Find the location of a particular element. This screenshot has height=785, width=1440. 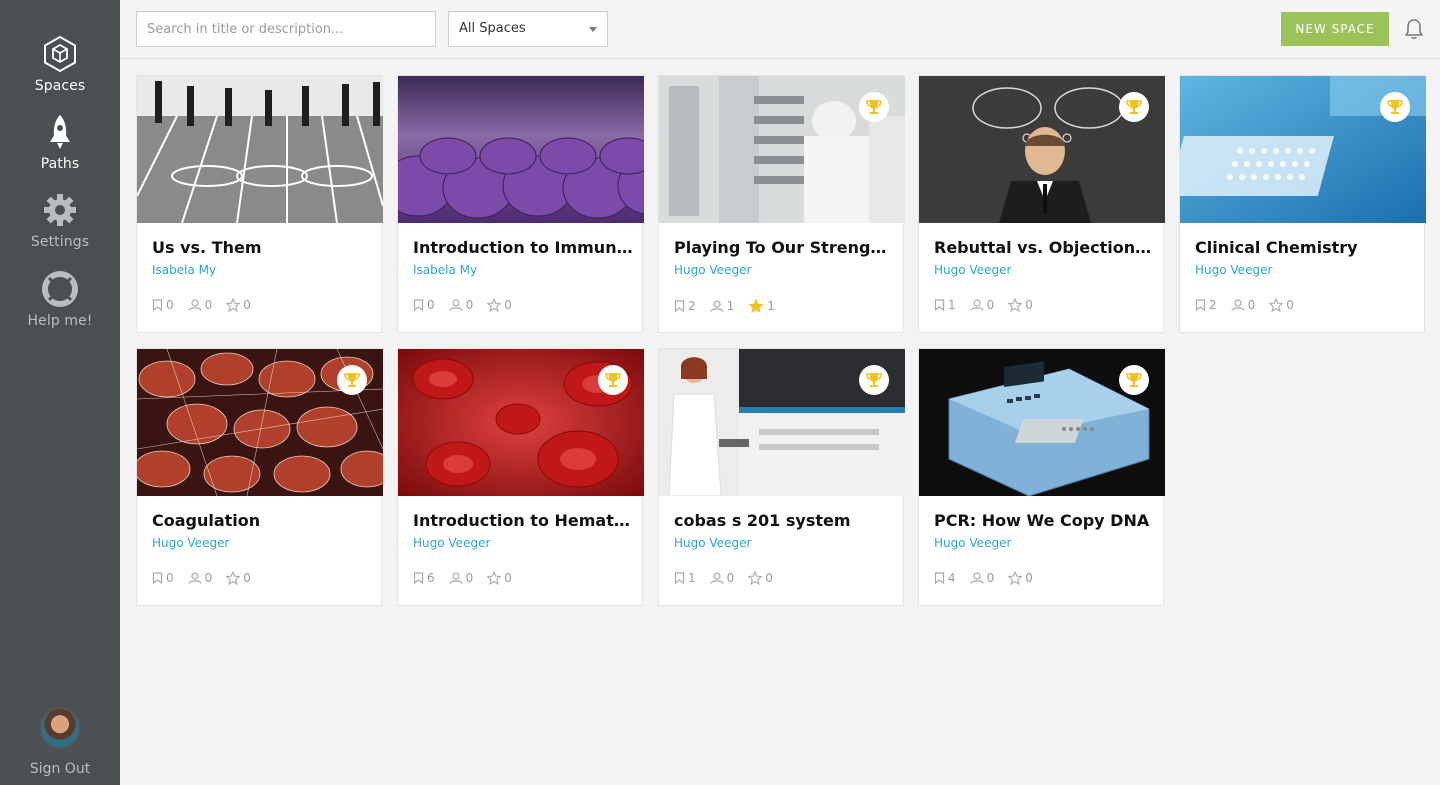

space-title: Us vs. Them is located at coordinates (262, 247).